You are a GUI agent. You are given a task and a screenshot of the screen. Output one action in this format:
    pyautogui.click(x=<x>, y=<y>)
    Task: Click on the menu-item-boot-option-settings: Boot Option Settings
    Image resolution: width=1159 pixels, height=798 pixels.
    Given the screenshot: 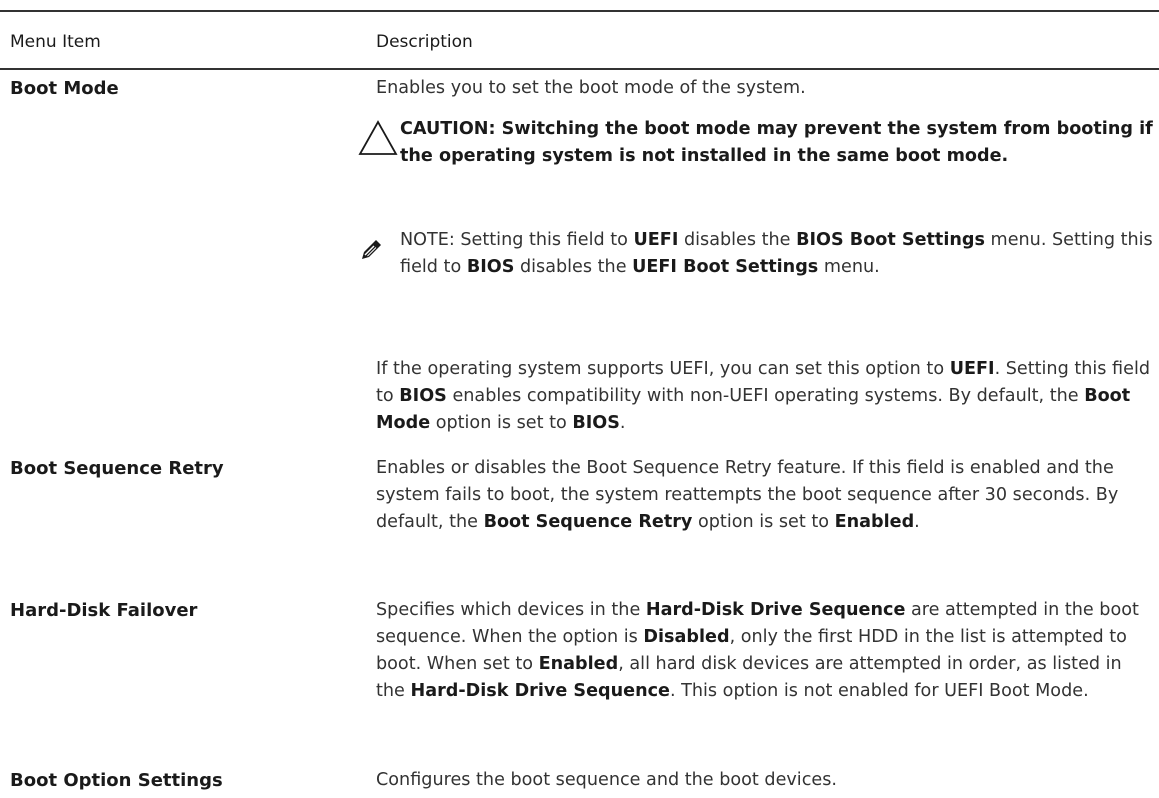 What is the action you would take?
    pyautogui.click(x=116, y=780)
    